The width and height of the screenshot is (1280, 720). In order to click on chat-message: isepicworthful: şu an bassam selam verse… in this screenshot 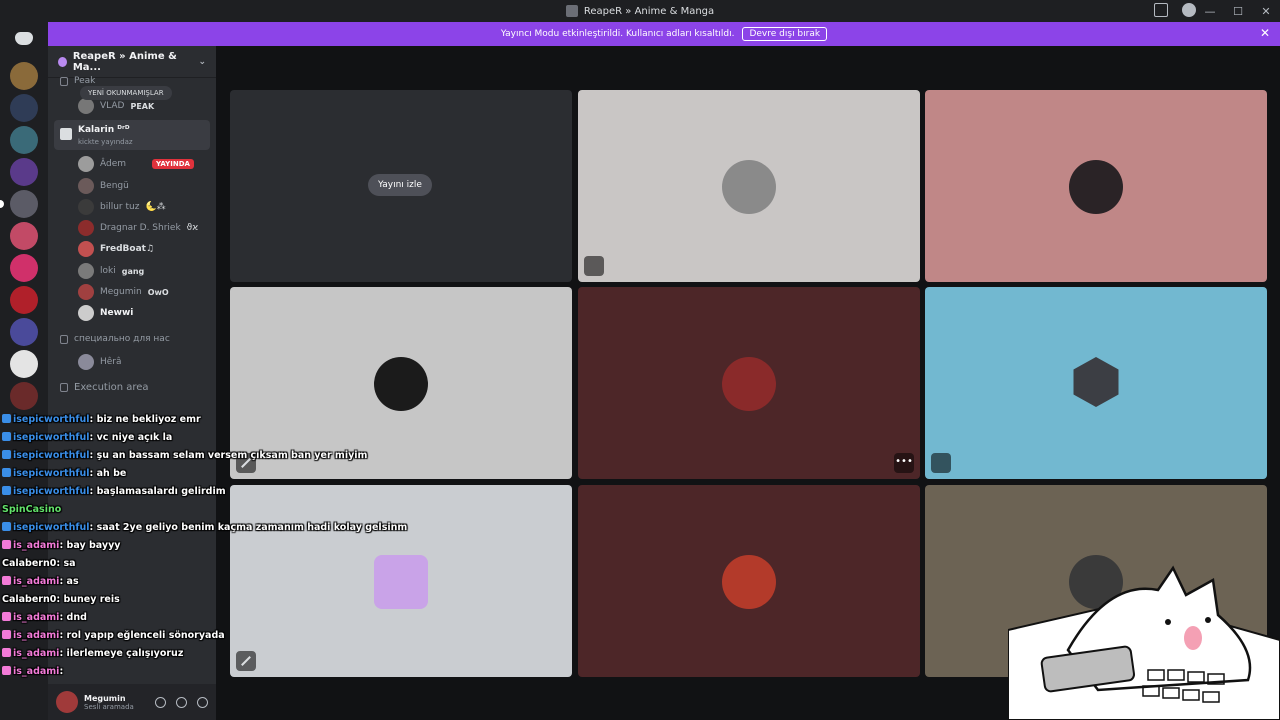, I will do `click(184, 456)`.